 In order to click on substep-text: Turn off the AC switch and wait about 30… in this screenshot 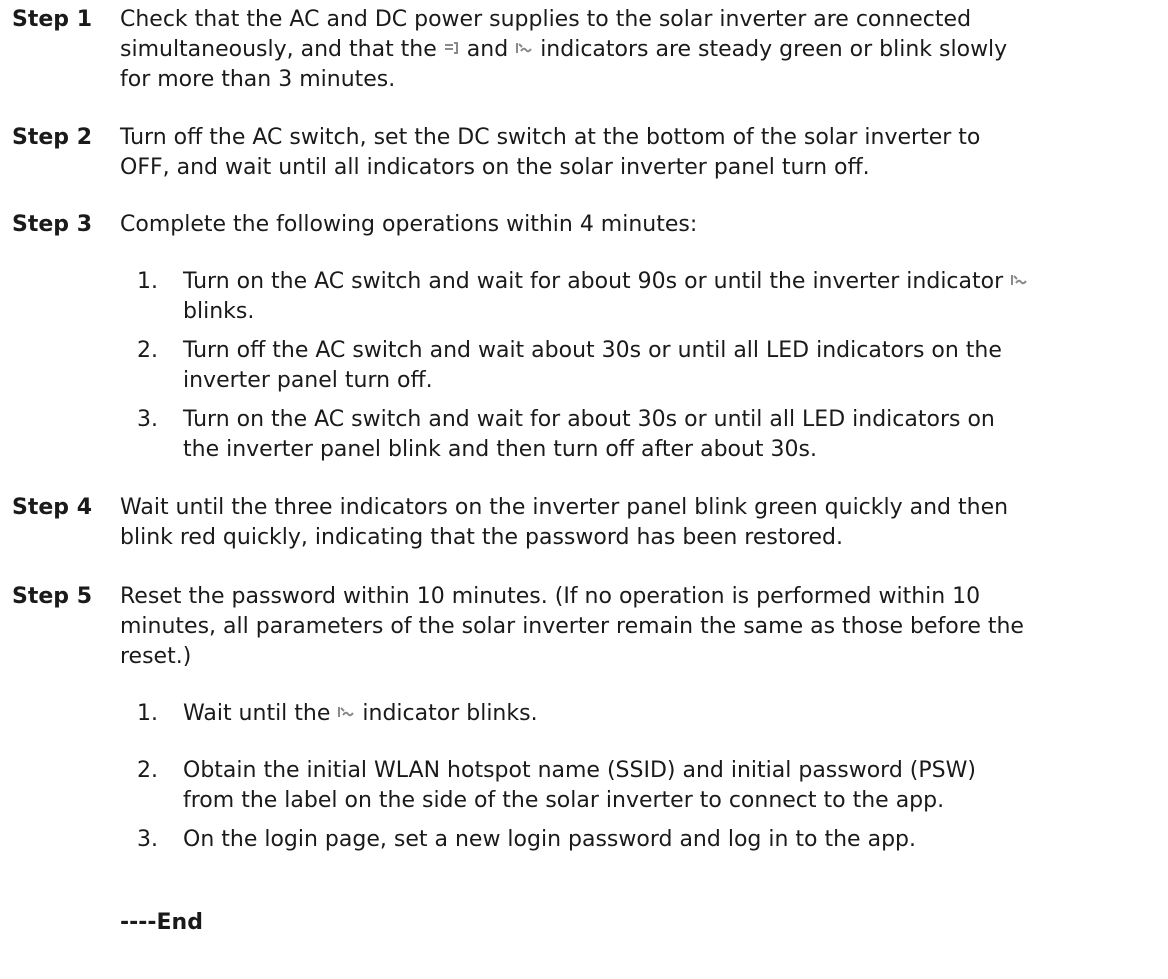, I will do `click(670, 366)`.